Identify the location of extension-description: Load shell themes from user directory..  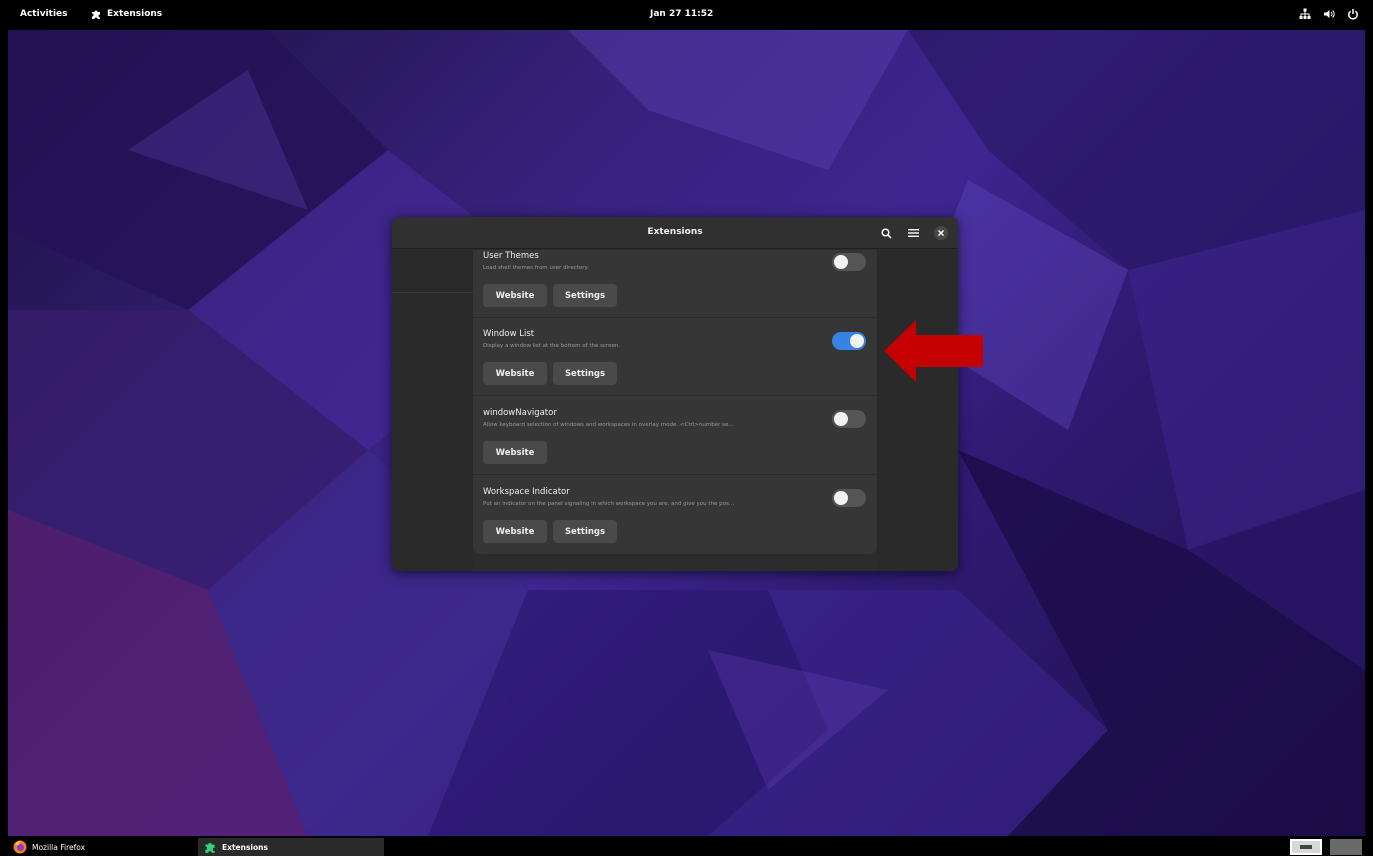
(536, 268).